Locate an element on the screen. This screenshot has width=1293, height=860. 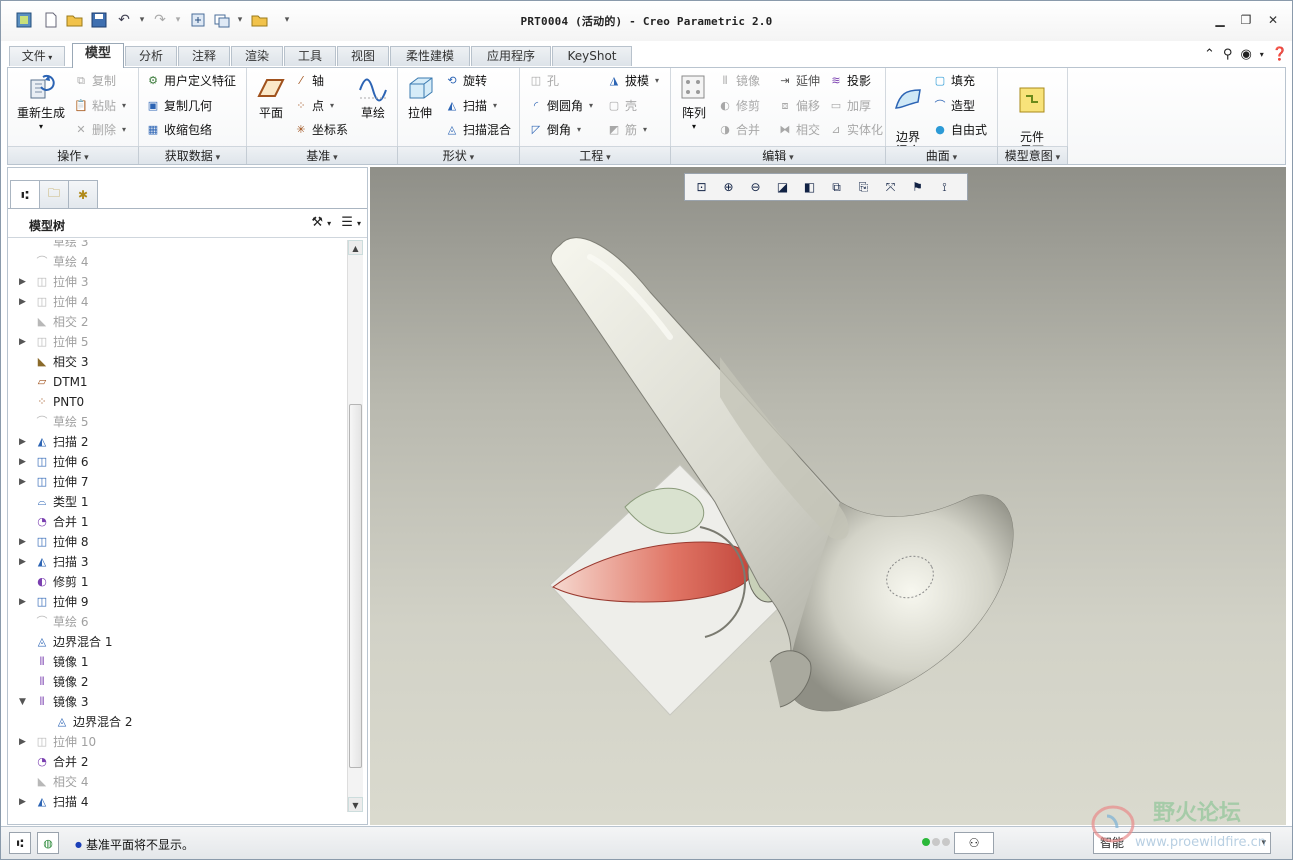
minimize-icon: ▁ is located at coordinates (1220, 20).